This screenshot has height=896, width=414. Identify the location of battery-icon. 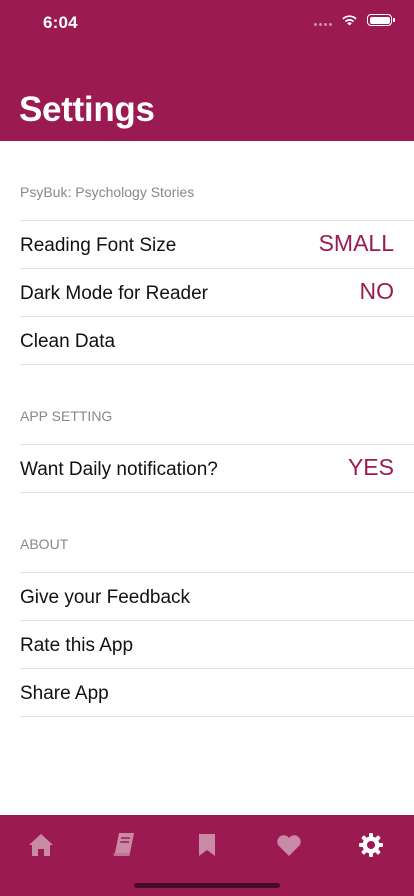
(381, 20).